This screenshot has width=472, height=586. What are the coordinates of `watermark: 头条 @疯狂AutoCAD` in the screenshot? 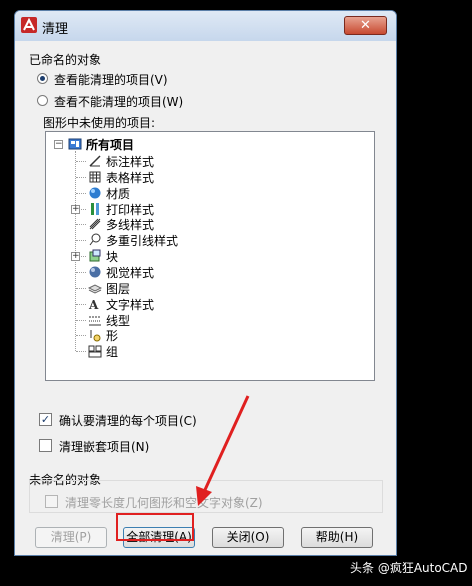 It's located at (409, 568).